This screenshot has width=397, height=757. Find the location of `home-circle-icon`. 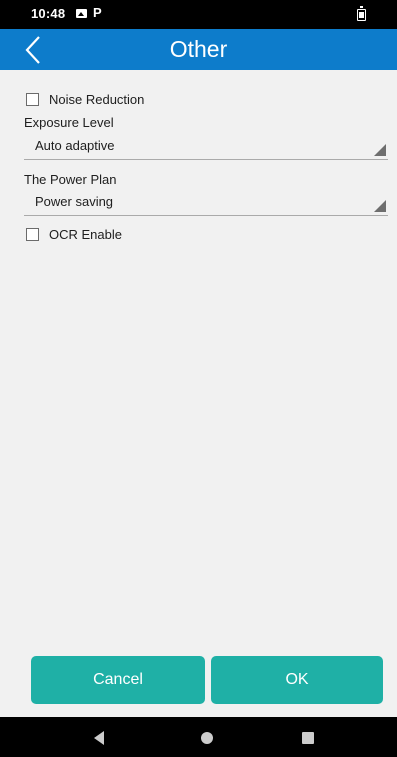

home-circle-icon is located at coordinates (207, 738).